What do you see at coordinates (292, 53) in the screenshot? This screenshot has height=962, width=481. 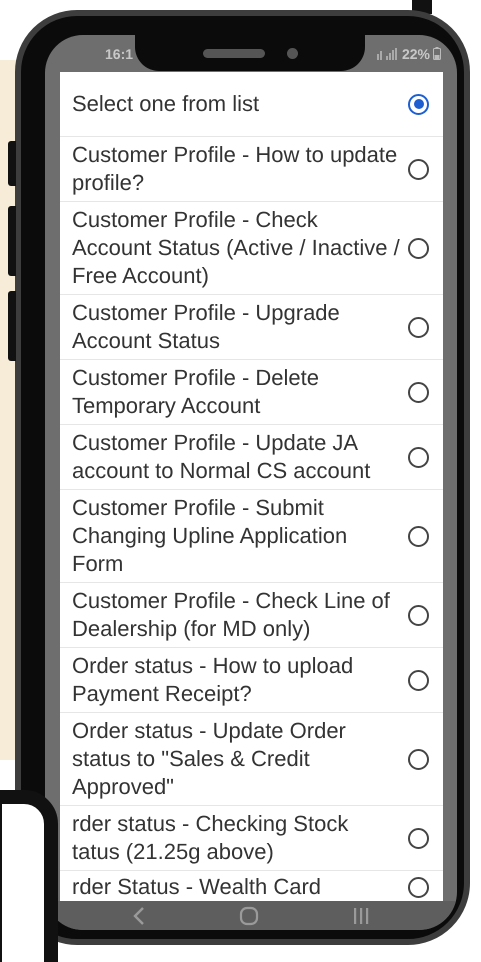 I see `camera-icon` at bounding box center [292, 53].